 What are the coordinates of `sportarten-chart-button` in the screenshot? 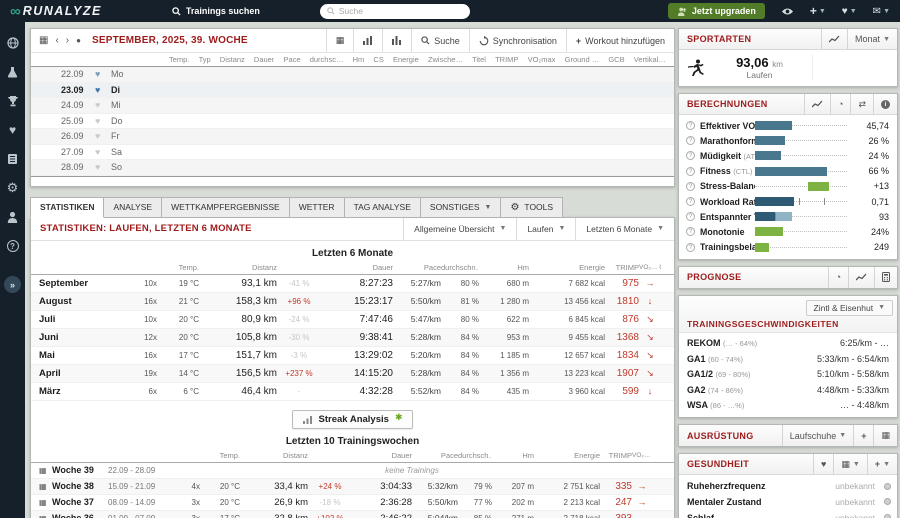 It's located at (834, 39).